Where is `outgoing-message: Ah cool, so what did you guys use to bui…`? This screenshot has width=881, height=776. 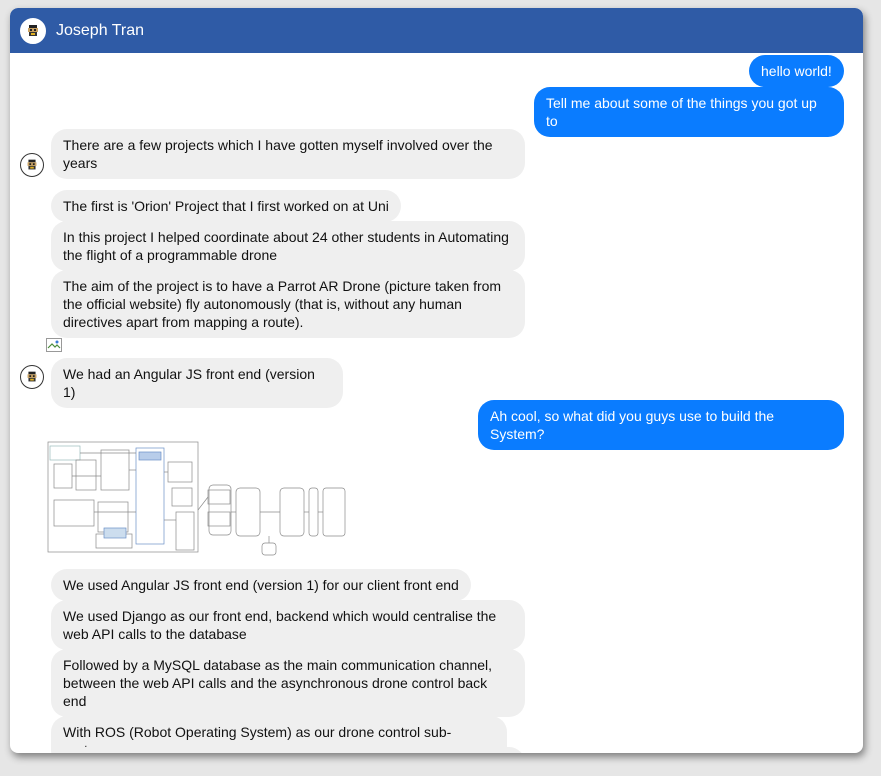
outgoing-message: Ah cool, so what did you guys use to bui… is located at coordinates (661, 425).